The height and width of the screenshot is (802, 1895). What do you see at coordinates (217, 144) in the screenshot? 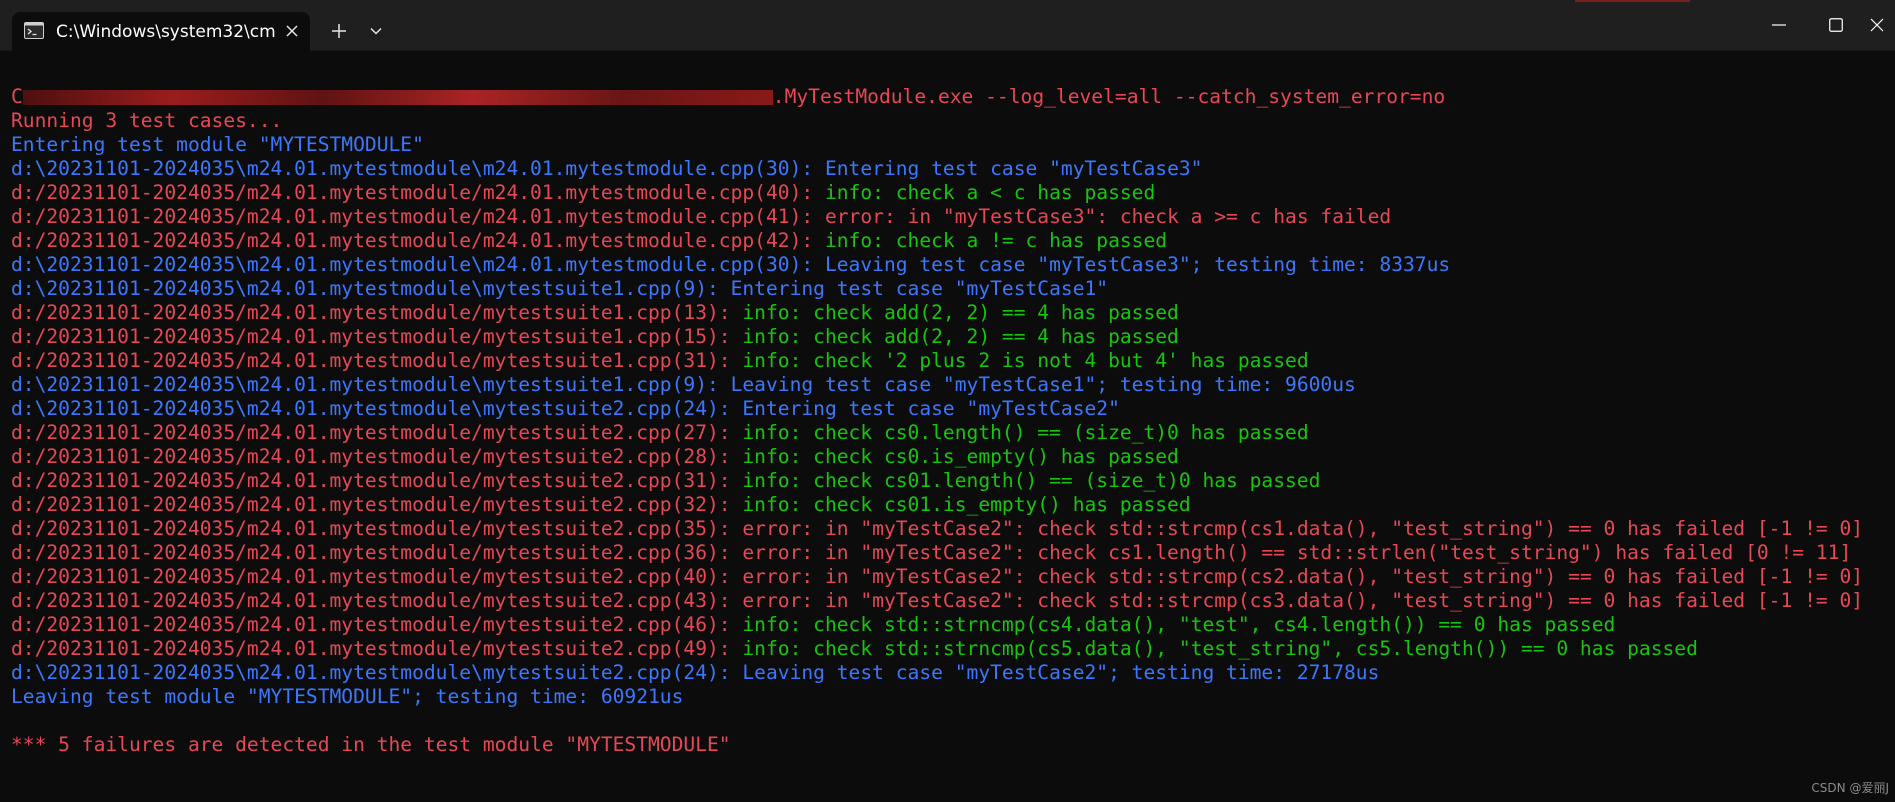
I see `entering-module-line: Entering test module "MYTESTMODULE"` at bounding box center [217, 144].